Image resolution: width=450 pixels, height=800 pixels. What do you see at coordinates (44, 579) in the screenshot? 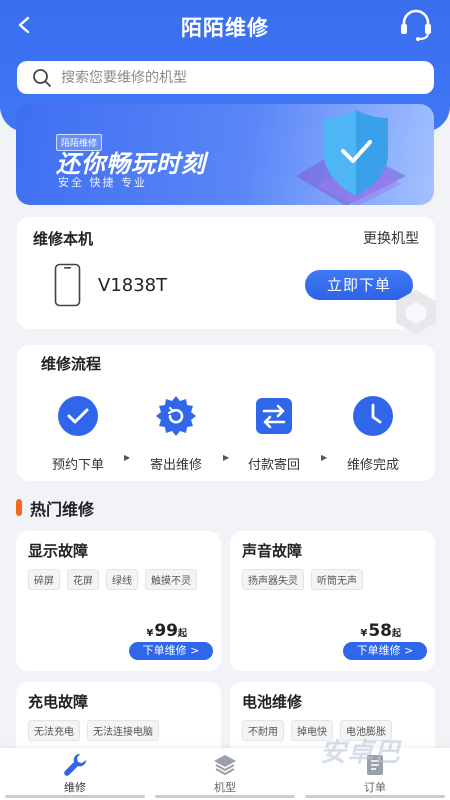
I see `service-tag: 碎屏` at bounding box center [44, 579].